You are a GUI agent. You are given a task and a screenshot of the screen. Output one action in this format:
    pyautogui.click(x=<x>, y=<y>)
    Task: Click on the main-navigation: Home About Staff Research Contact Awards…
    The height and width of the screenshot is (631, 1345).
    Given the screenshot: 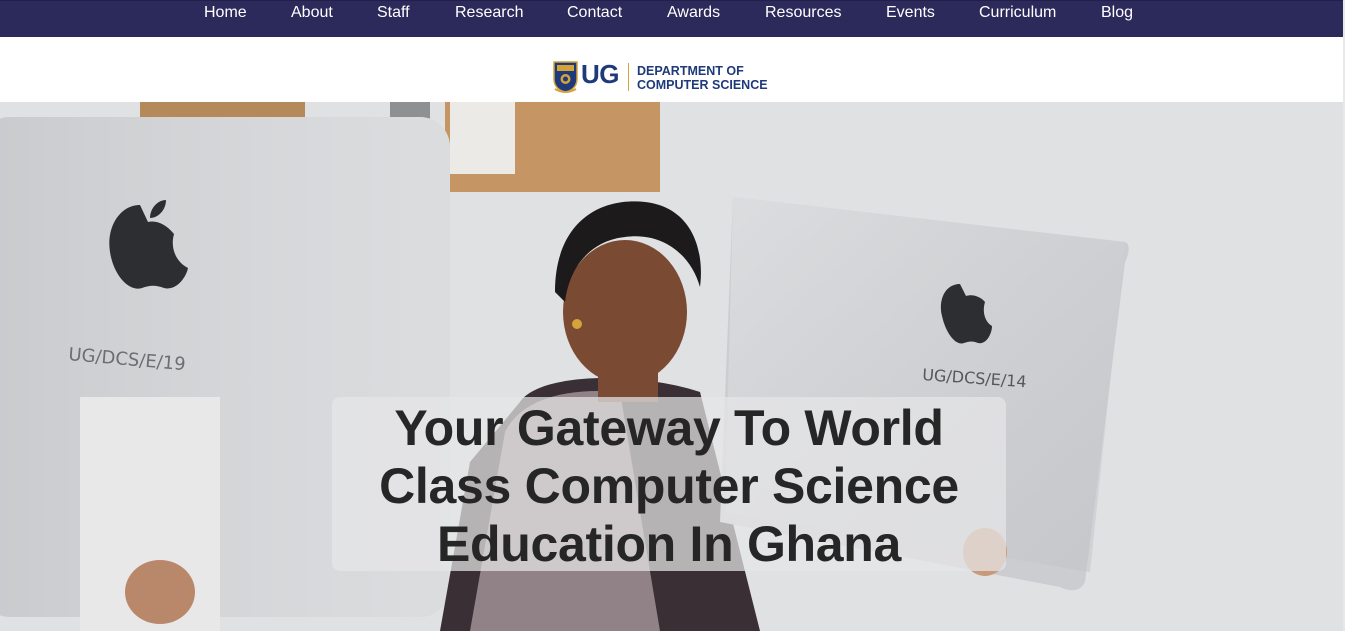 What is the action you would take?
    pyautogui.click(x=671, y=19)
    